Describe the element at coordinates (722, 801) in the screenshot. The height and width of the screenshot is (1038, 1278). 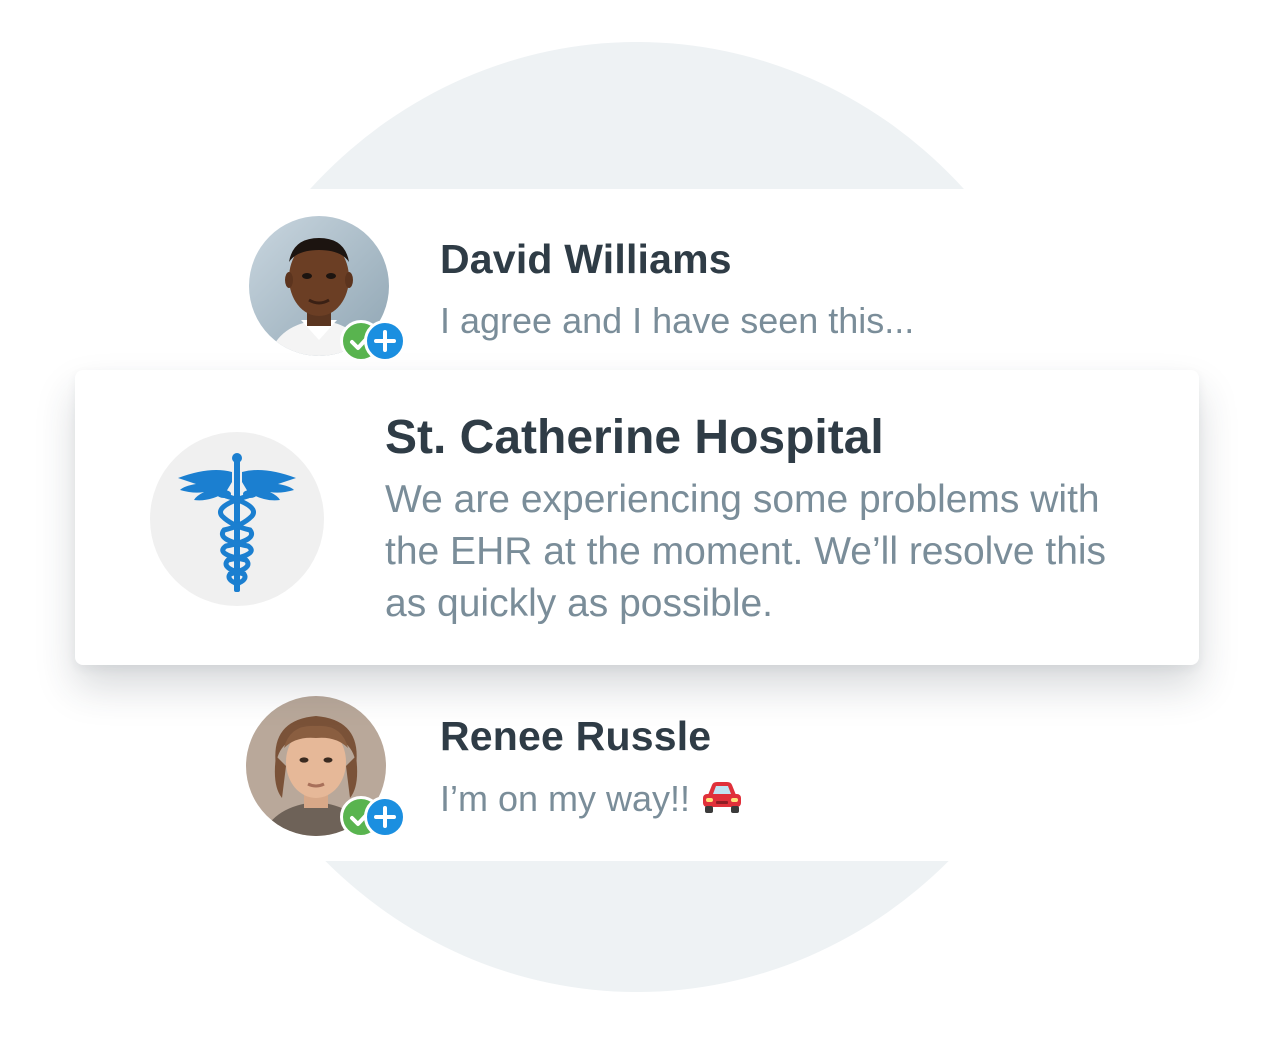
I see `car-icon` at that location.